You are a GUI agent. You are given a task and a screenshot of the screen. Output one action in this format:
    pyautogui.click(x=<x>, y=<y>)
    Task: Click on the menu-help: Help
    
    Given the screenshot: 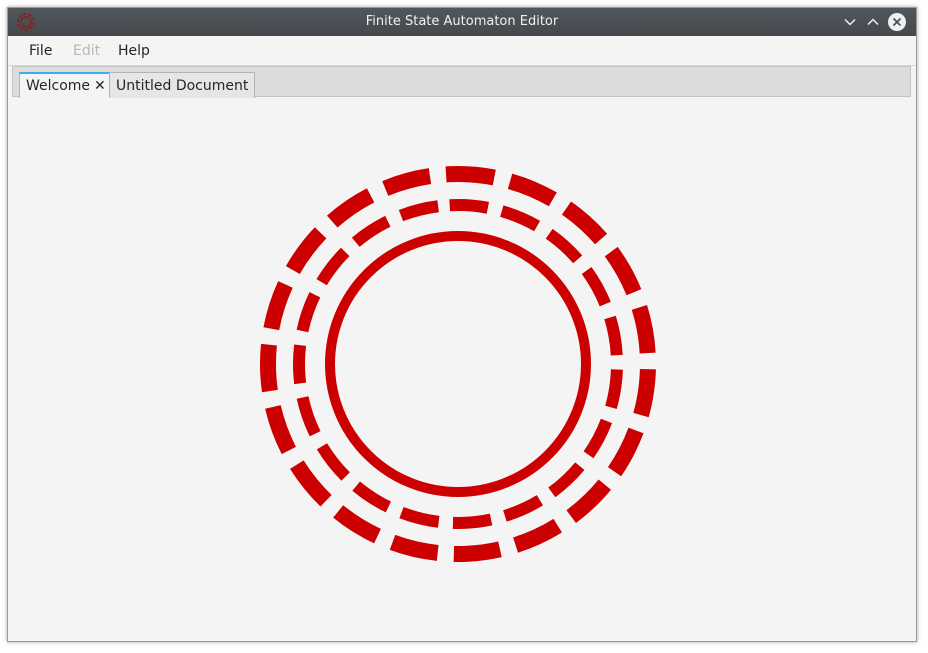 What is the action you would take?
    pyautogui.click(x=134, y=51)
    